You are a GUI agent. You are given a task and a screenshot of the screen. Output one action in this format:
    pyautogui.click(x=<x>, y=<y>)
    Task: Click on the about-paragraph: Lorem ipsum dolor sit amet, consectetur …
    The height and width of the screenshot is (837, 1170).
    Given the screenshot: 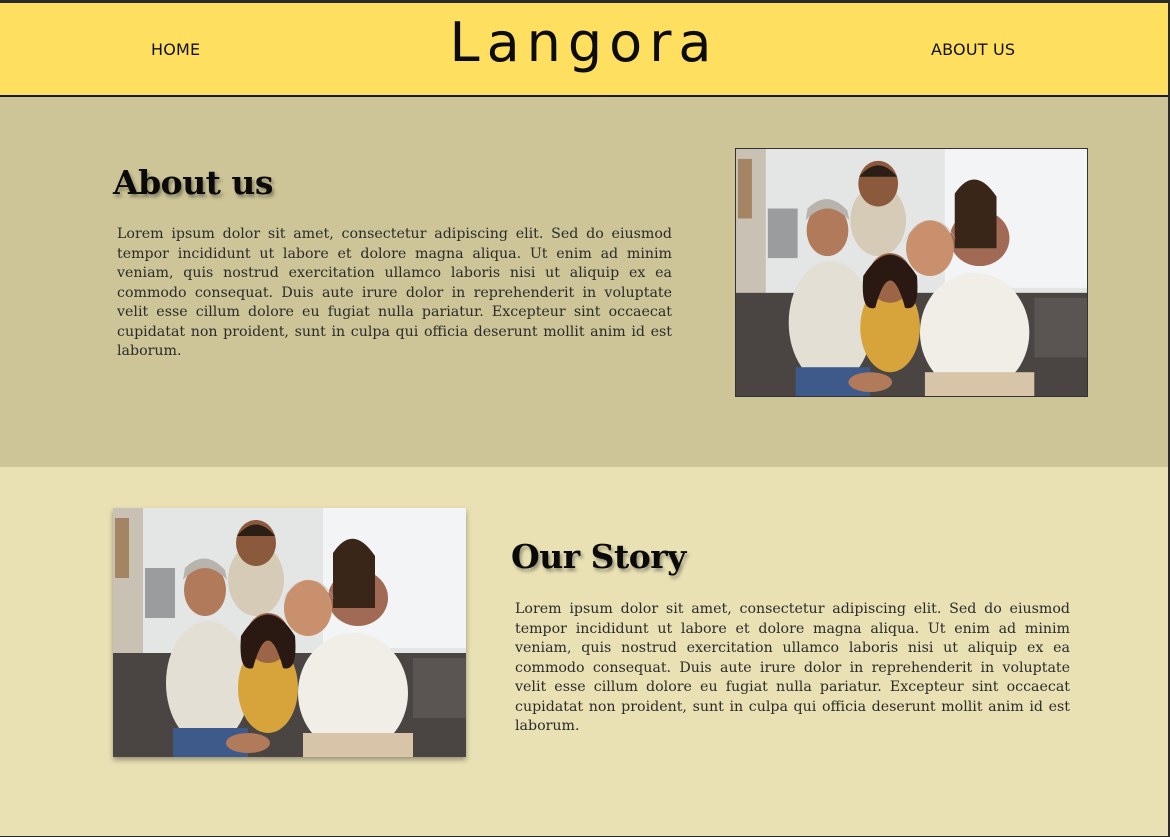 What is the action you would take?
    pyautogui.click(x=394, y=292)
    